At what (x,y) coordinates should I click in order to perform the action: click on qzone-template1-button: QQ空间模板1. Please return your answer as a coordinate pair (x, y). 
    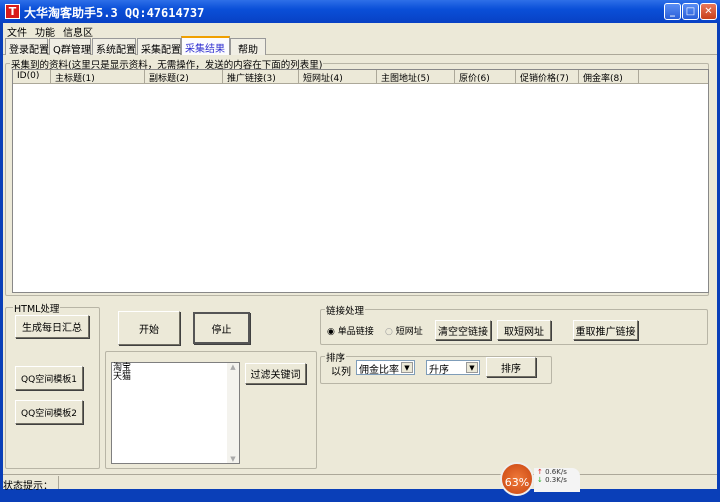
    Looking at the image, I should click on (49, 378).